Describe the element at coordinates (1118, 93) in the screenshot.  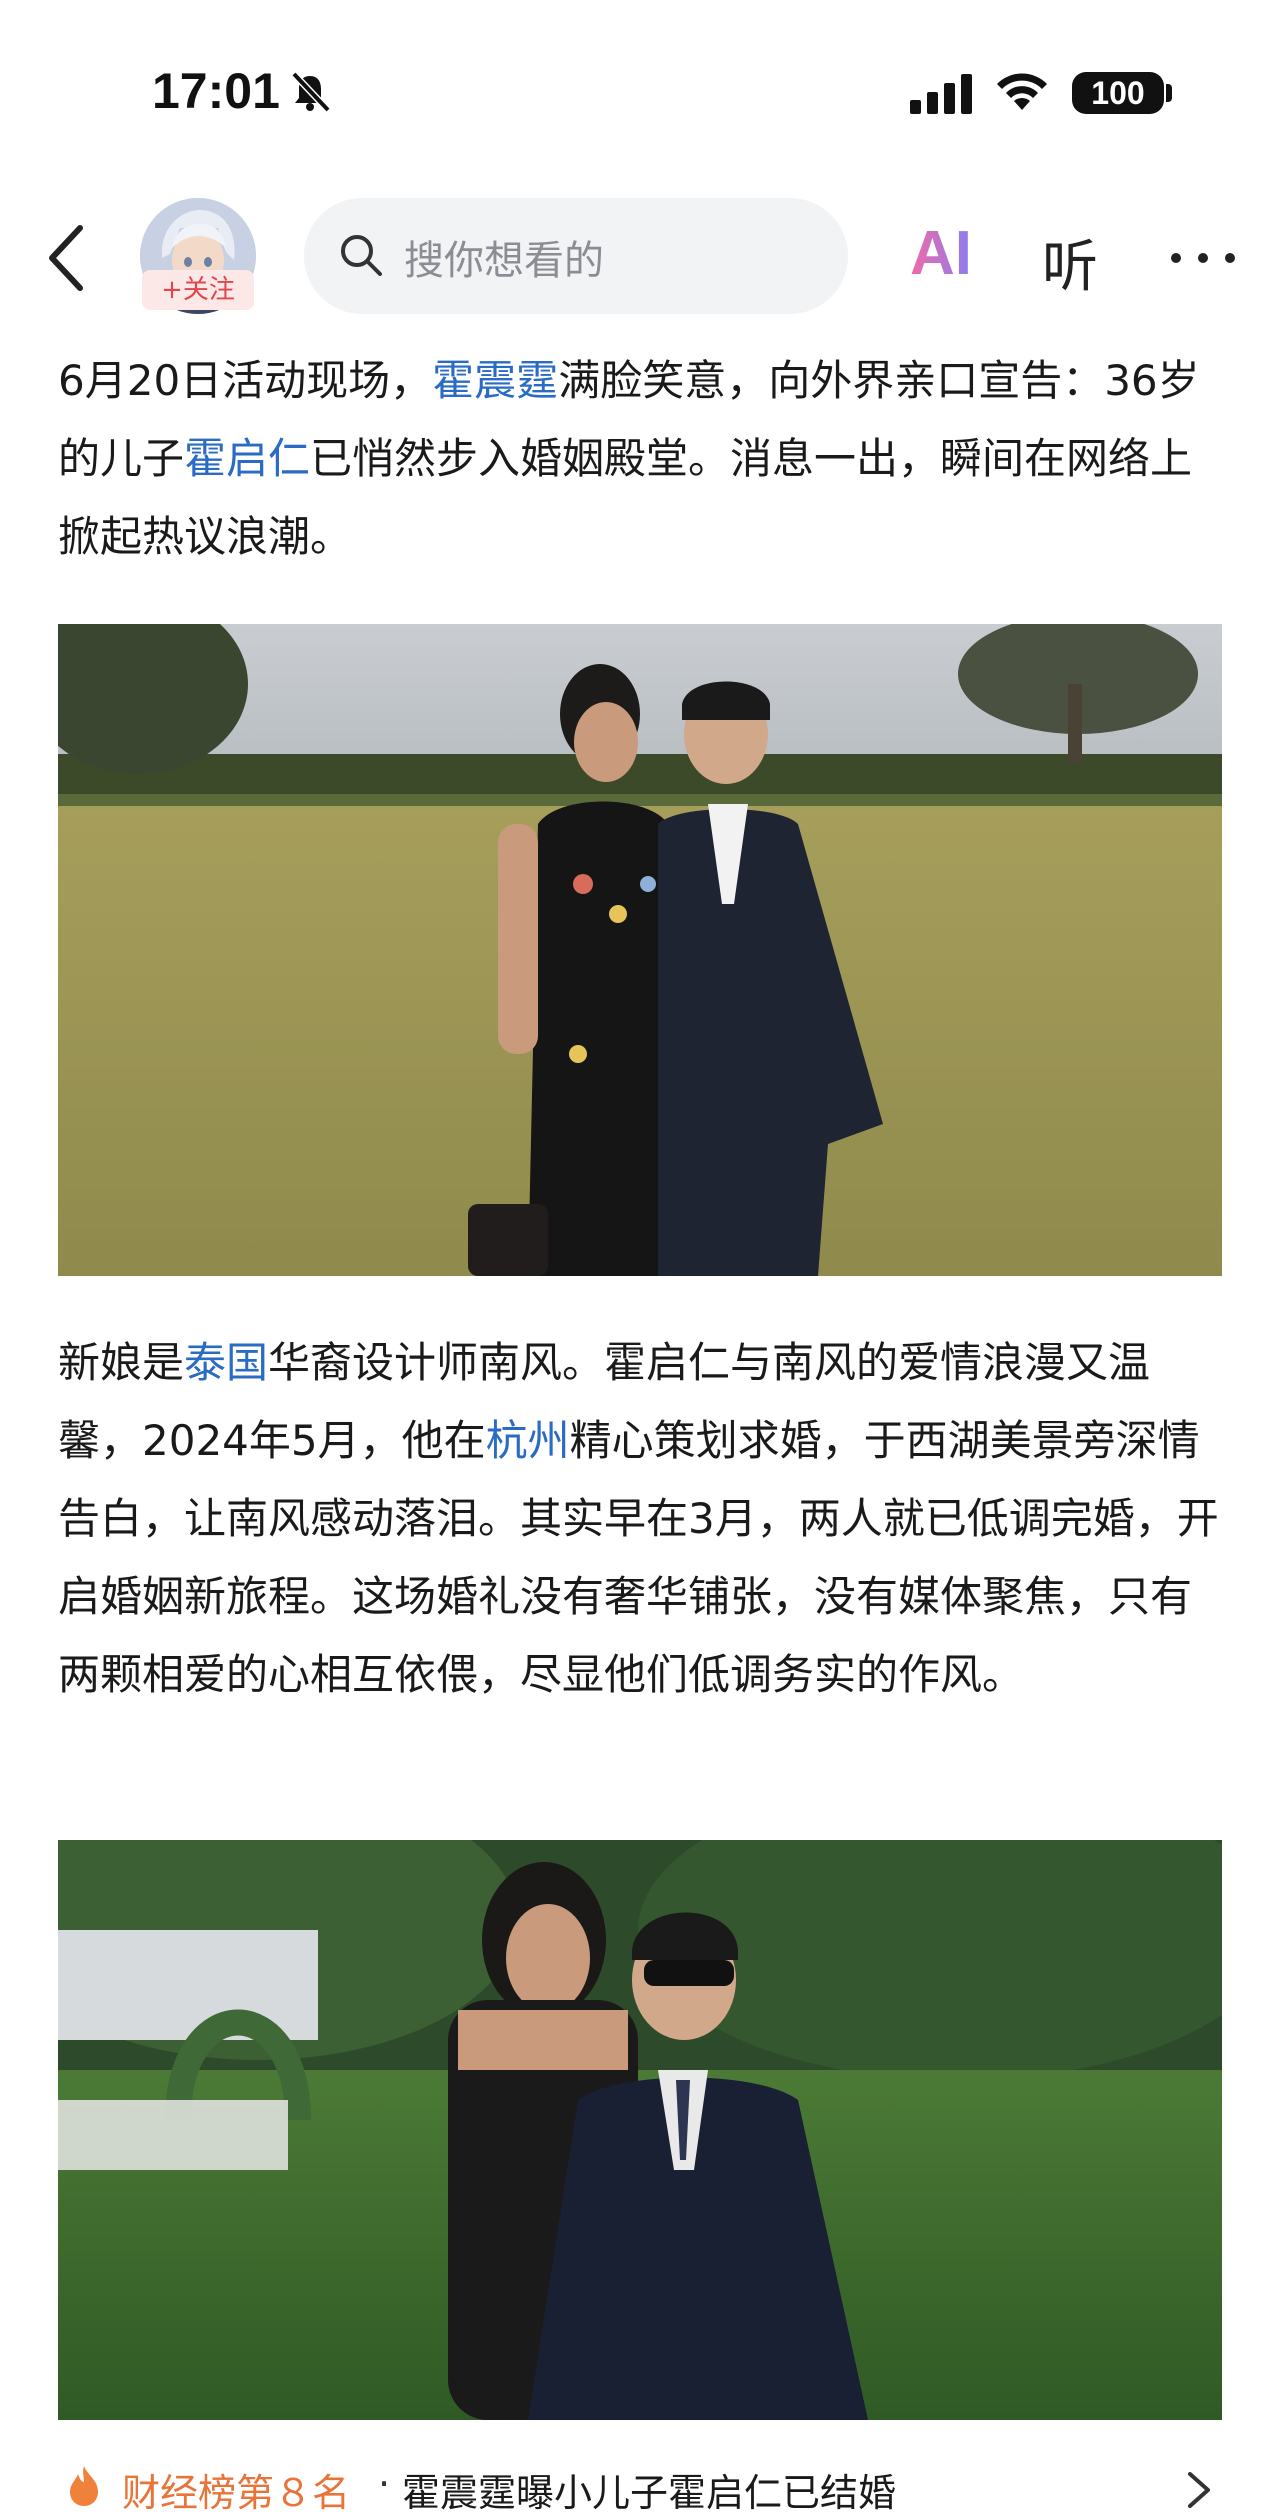
I see `battery-indicator: 100` at that location.